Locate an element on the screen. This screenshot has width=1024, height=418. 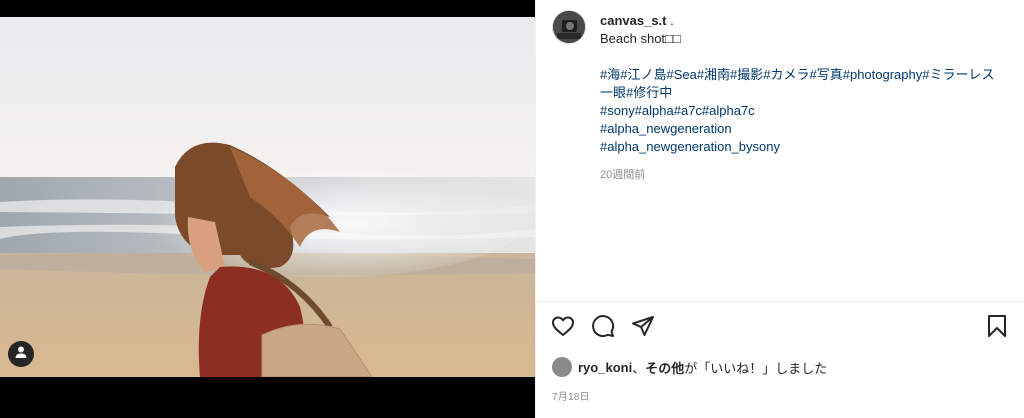
likes-summary: ryo_koni、その他 が「いいね！」しました is located at coordinates (689, 367).